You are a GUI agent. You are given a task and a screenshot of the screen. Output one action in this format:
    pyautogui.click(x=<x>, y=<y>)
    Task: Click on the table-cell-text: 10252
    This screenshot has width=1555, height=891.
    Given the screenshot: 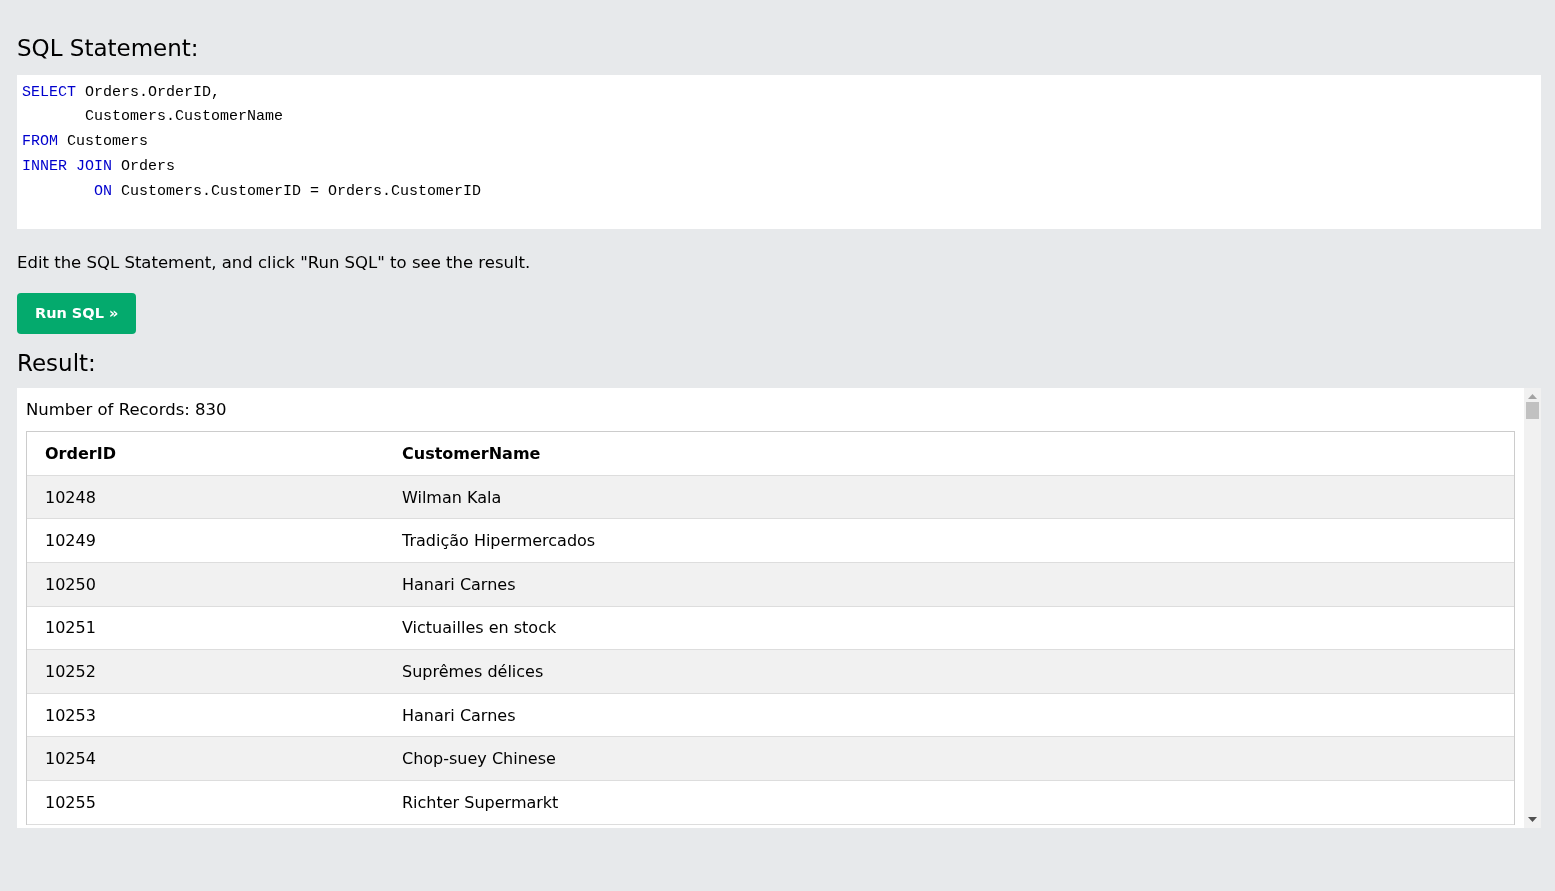 What is the action you would take?
    pyautogui.click(x=70, y=671)
    